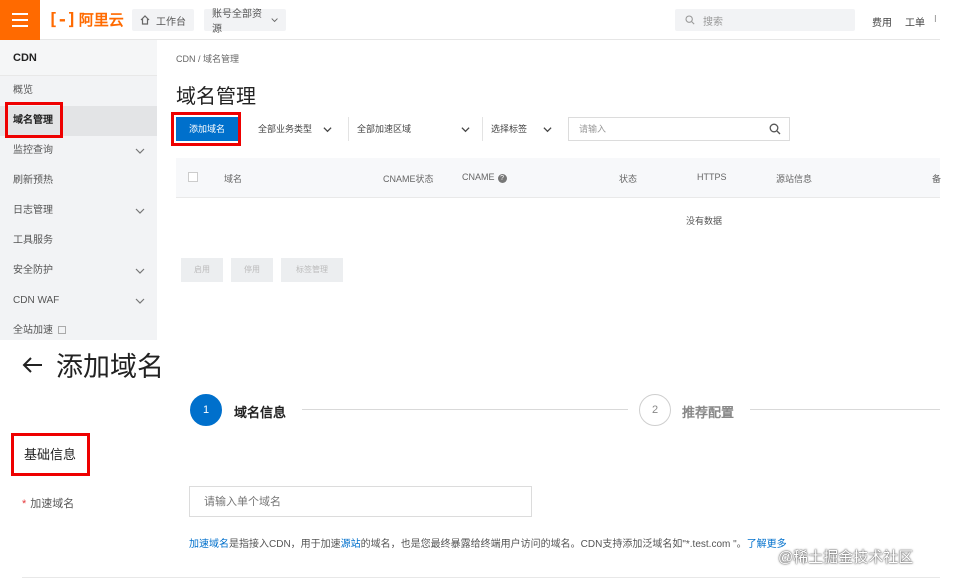  Describe the element at coordinates (110, 367) in the screenshot. I see `add-domain-title: 添加域名` at that location.